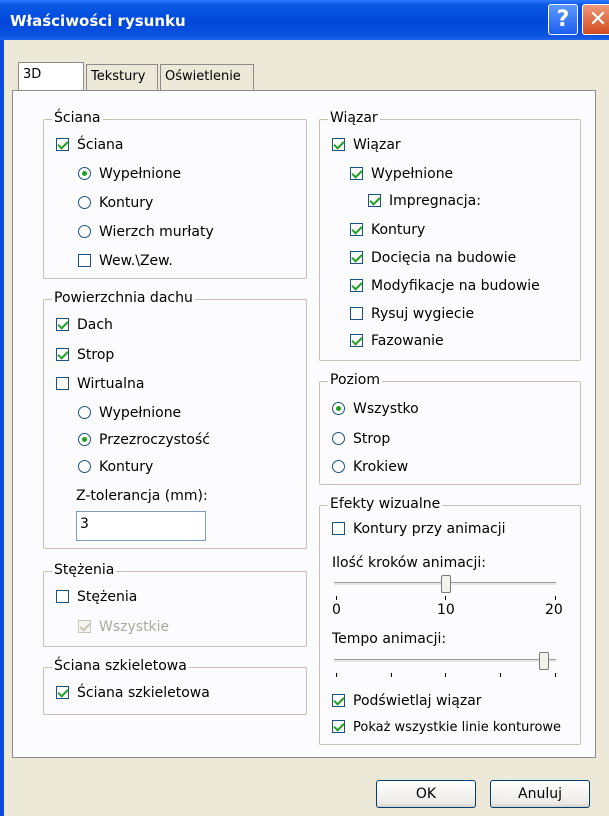 This screenshot has height=816, width=609. I want to click on tab-oswietlenie: Oświetlenie, so click(207, 77).